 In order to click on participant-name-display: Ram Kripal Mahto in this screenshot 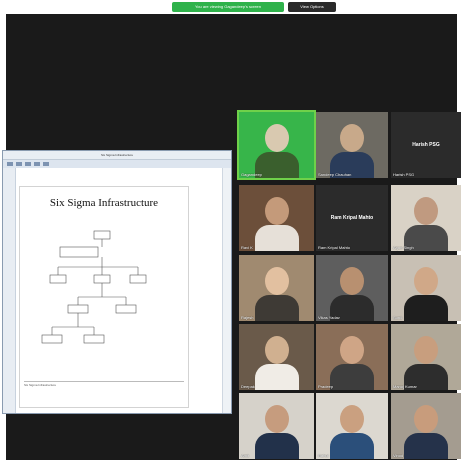, I will do `click(352, 218)`.